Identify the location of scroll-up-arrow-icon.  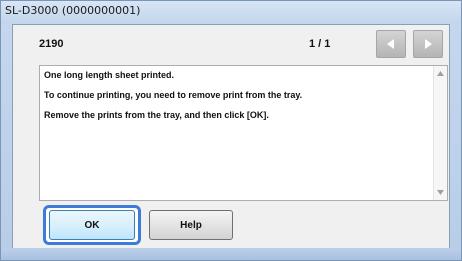
(440, 73).